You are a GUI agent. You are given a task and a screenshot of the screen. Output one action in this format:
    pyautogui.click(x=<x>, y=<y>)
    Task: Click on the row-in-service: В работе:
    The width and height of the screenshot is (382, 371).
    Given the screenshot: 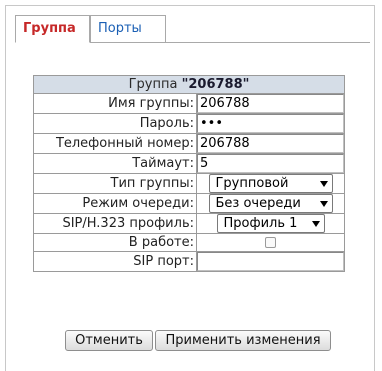 What is the action you would take?
    pyautogui.click(x=189, y=242)
    